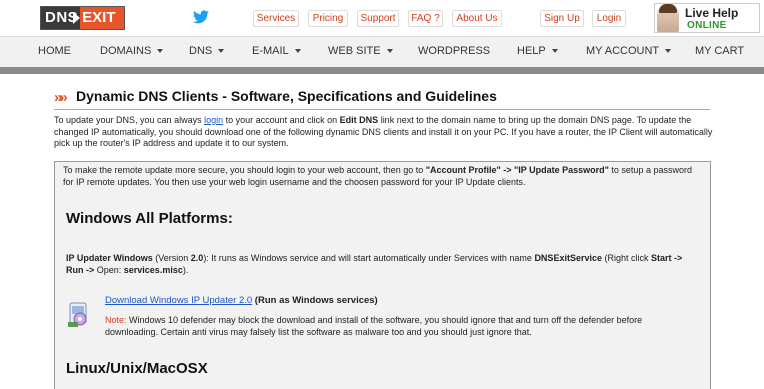  Describe the element at coordinates (153, 270) in the screenshot. I see `win-services-msc: services.misc` at that location.